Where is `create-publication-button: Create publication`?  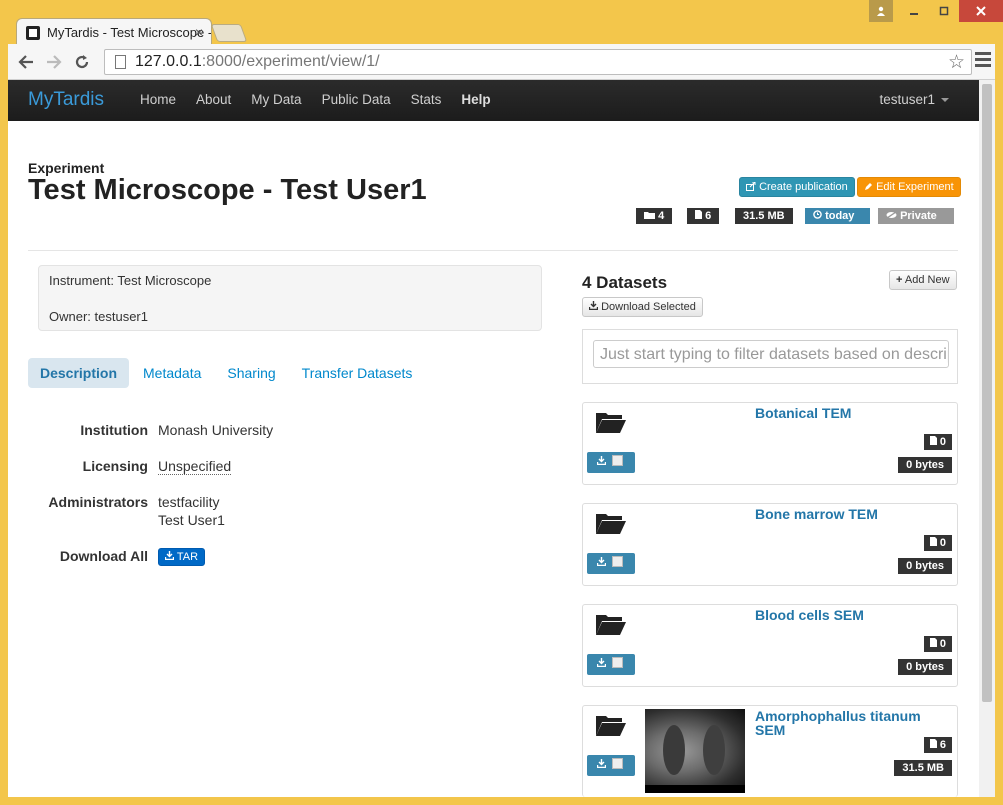 create-publication-button: Create publication is located at coordinates (797, 187).